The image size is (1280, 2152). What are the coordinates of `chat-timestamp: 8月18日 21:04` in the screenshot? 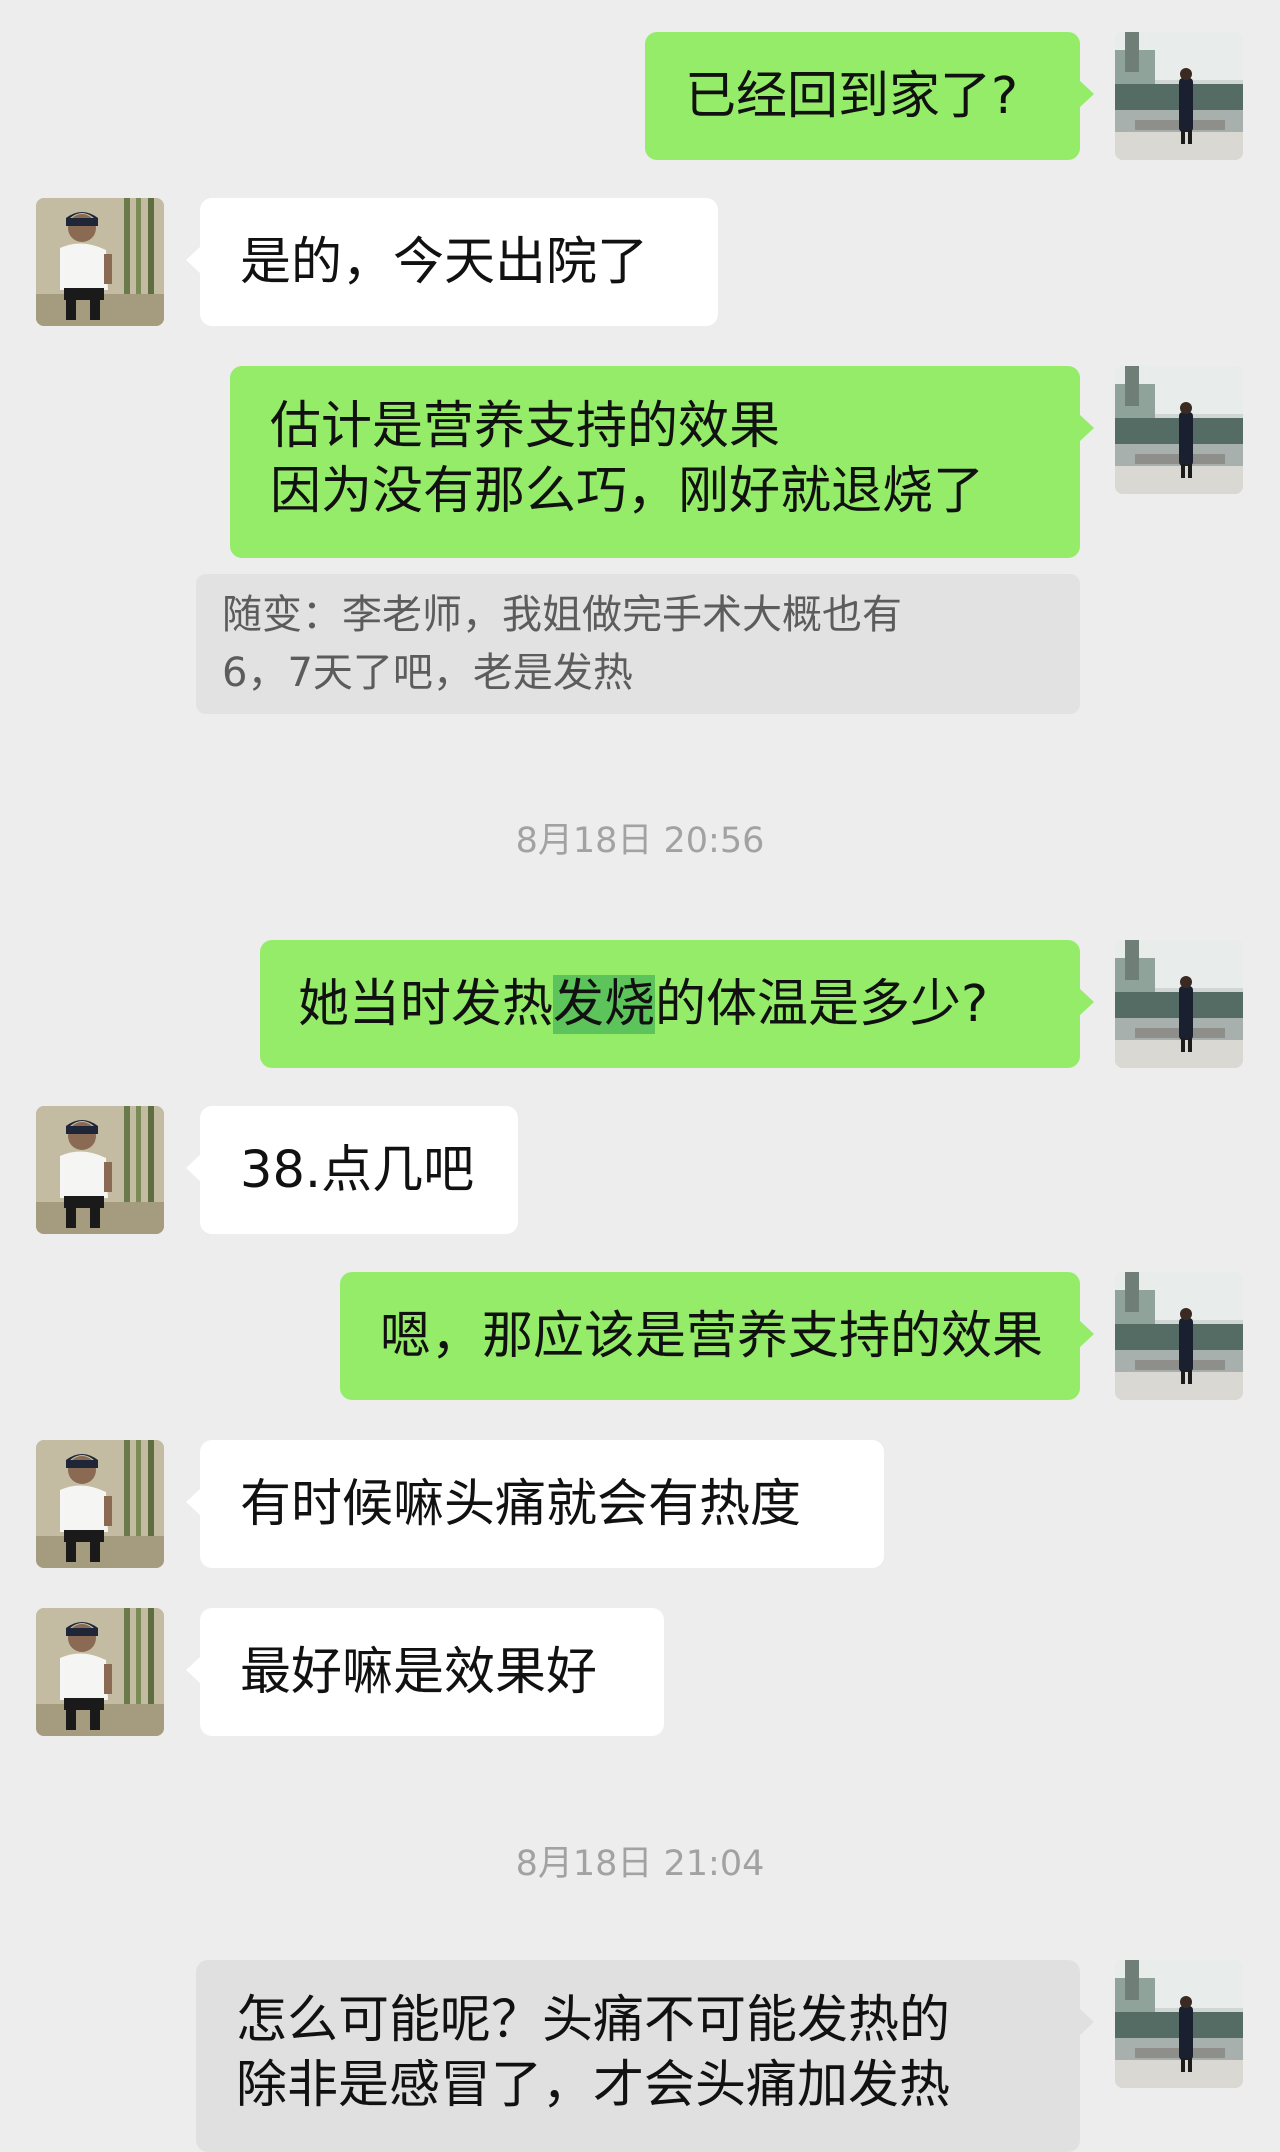 It's located at (640, 1864).